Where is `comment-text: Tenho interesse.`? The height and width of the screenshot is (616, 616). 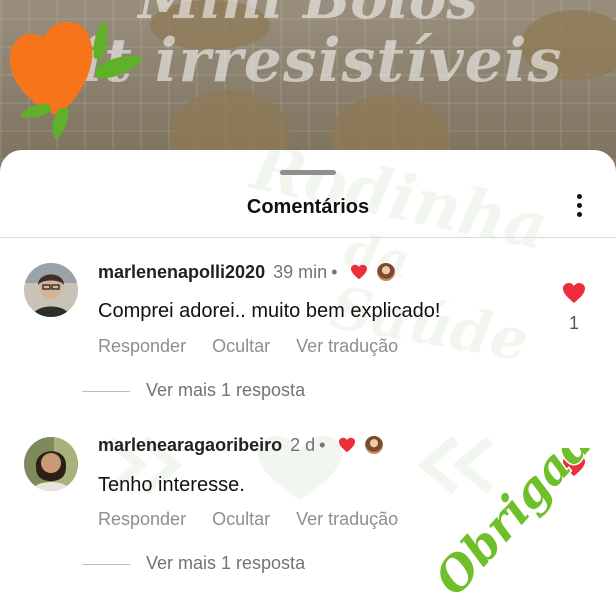 comment-text: Tenho interesse. is located at coordinates (171, 485).